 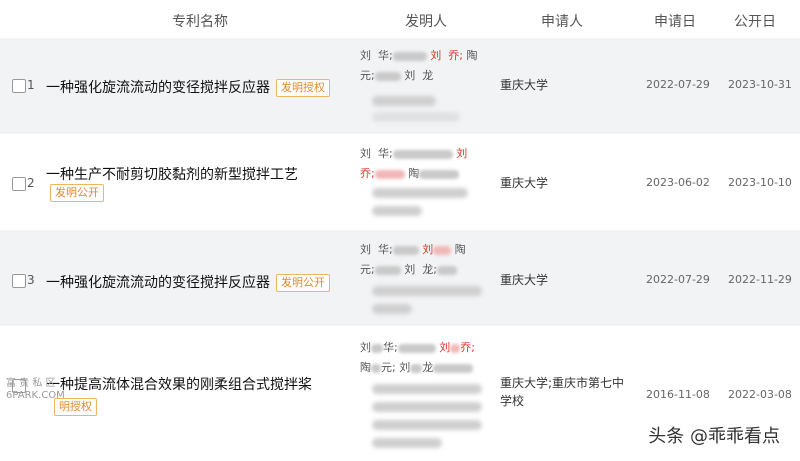 I want to click on author-watermark: 头条 @乖乖看点, so click(x=714, y=436).